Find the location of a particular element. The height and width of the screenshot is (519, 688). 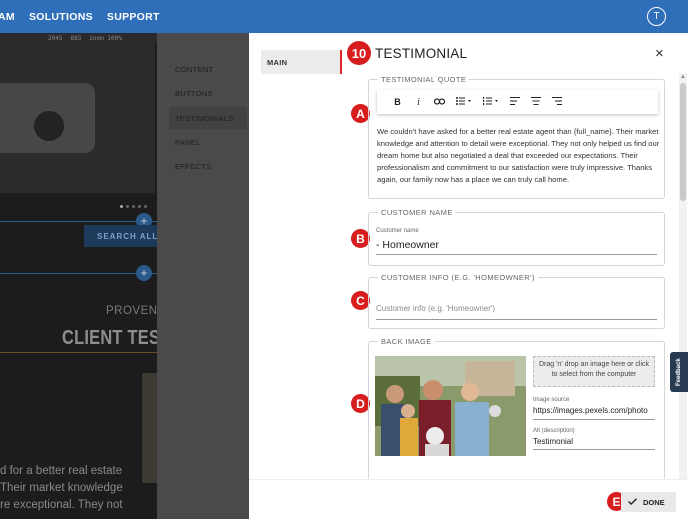

menu-item-effects: EFFECTS is located at coordinates (208, 166).